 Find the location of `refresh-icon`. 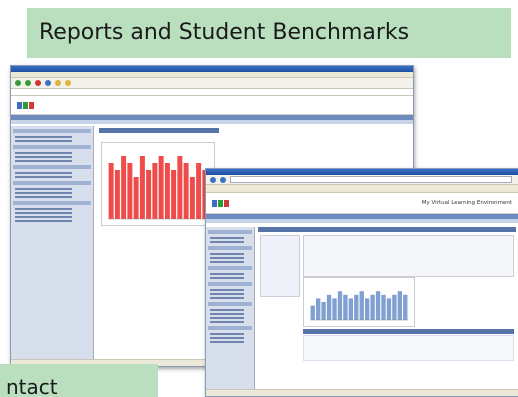

refresh-icon is located at coordinates (48, 83).